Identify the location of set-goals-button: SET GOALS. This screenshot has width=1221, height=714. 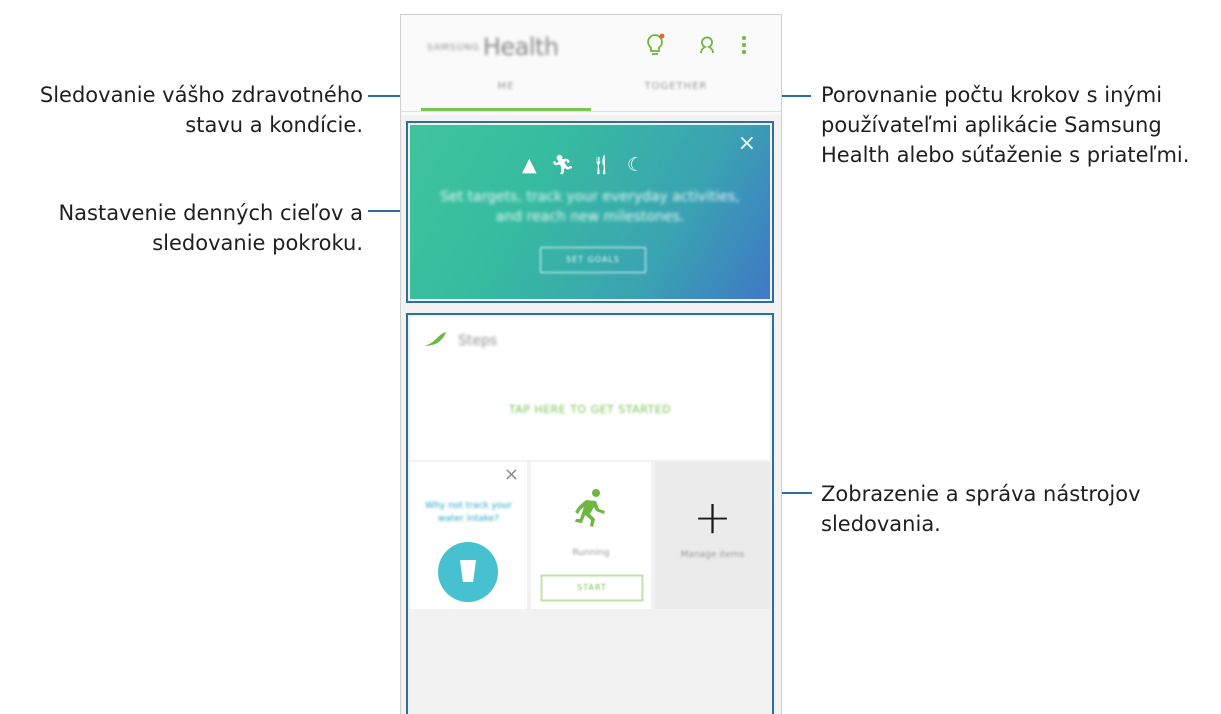
(593, 260).